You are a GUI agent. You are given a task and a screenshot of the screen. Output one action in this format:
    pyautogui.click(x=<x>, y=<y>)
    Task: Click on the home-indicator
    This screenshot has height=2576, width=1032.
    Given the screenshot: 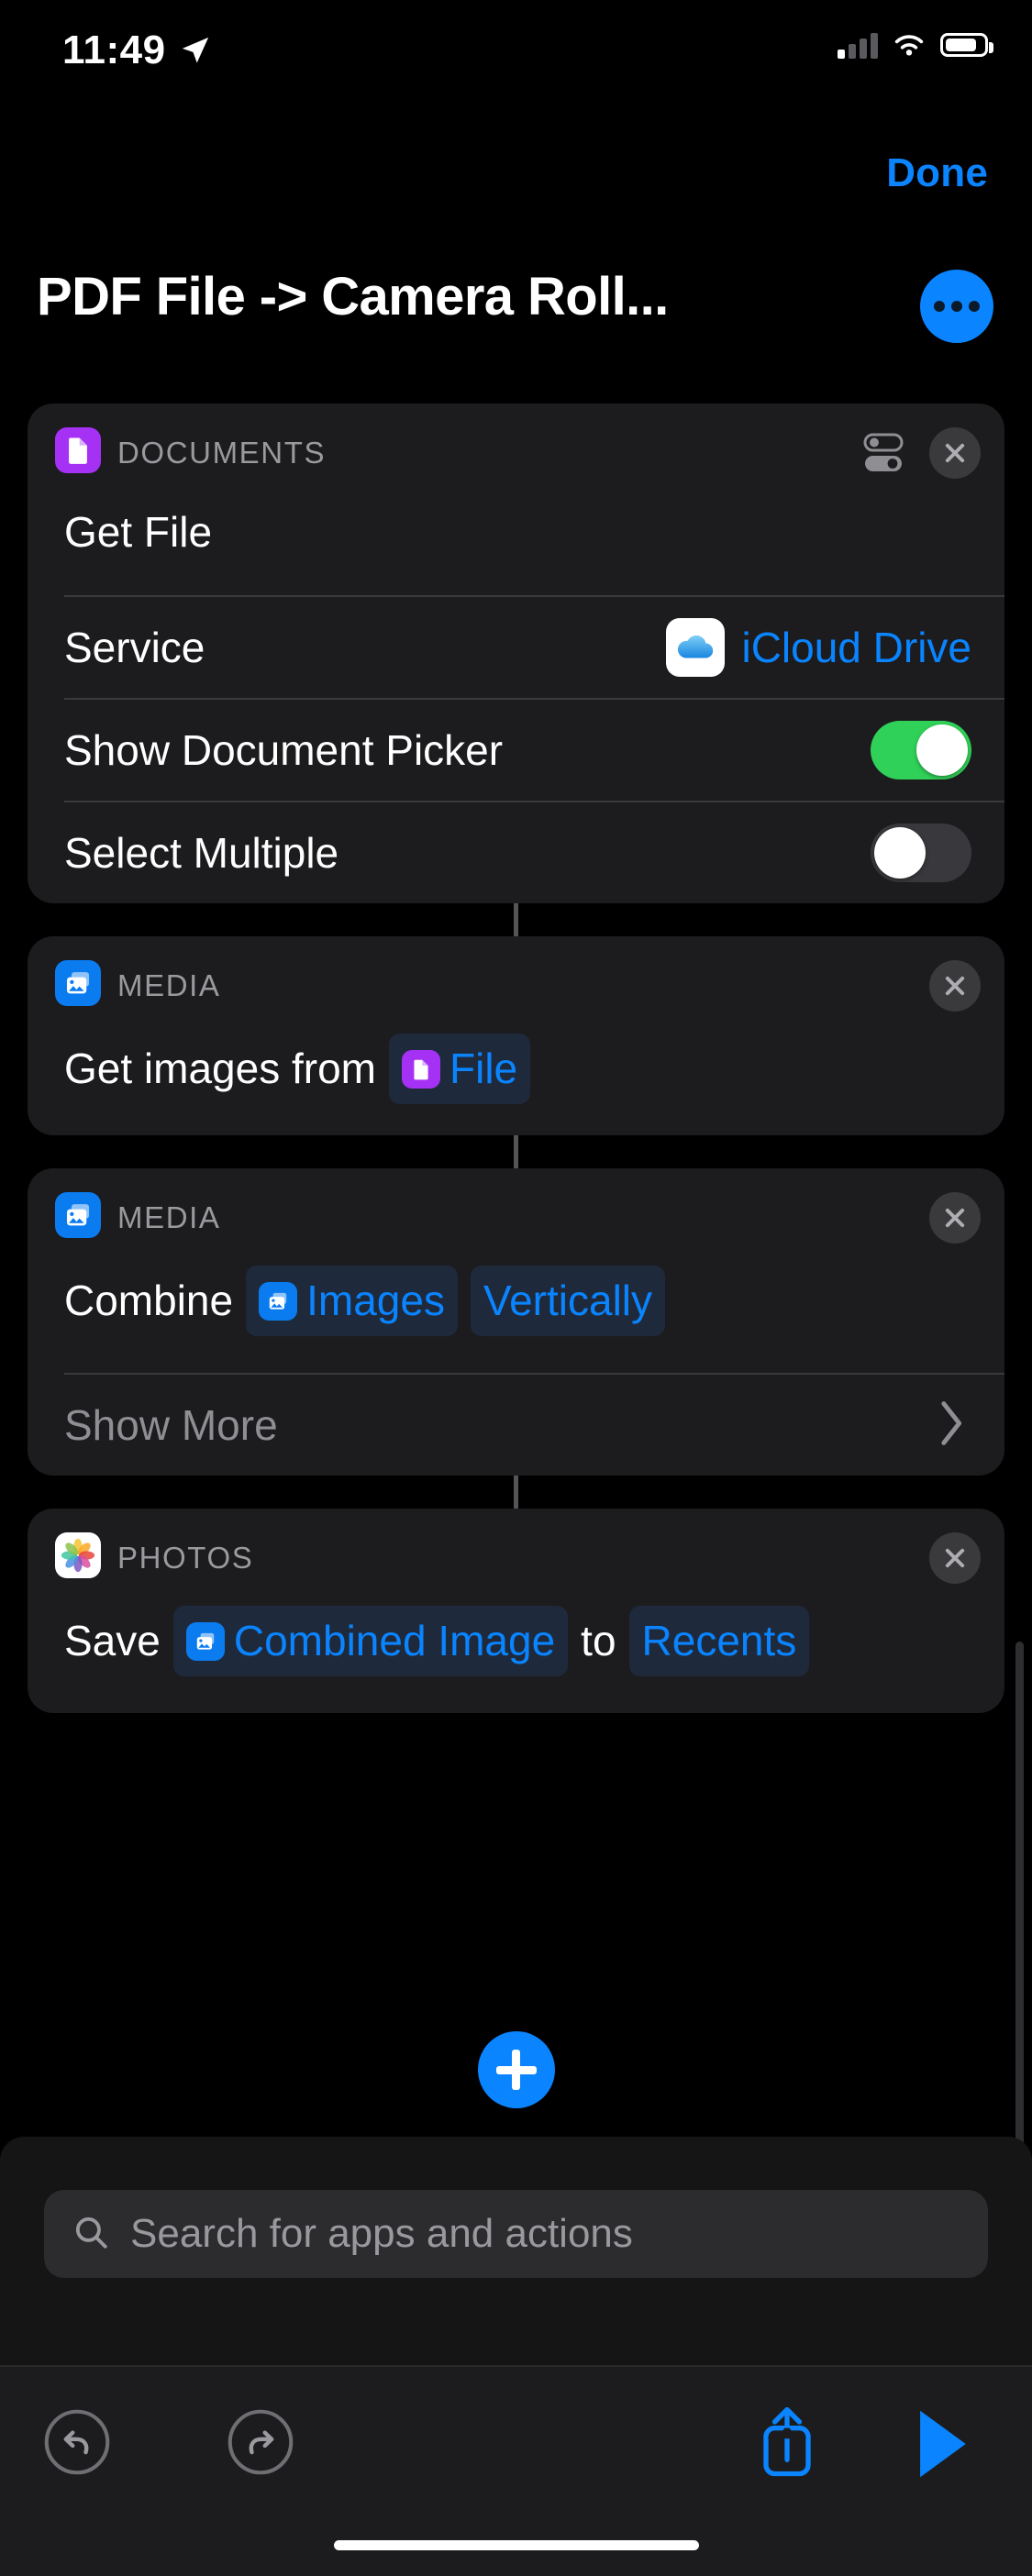 What is the action you would take?
    pyautogui.click(x=516, y=2545)
    